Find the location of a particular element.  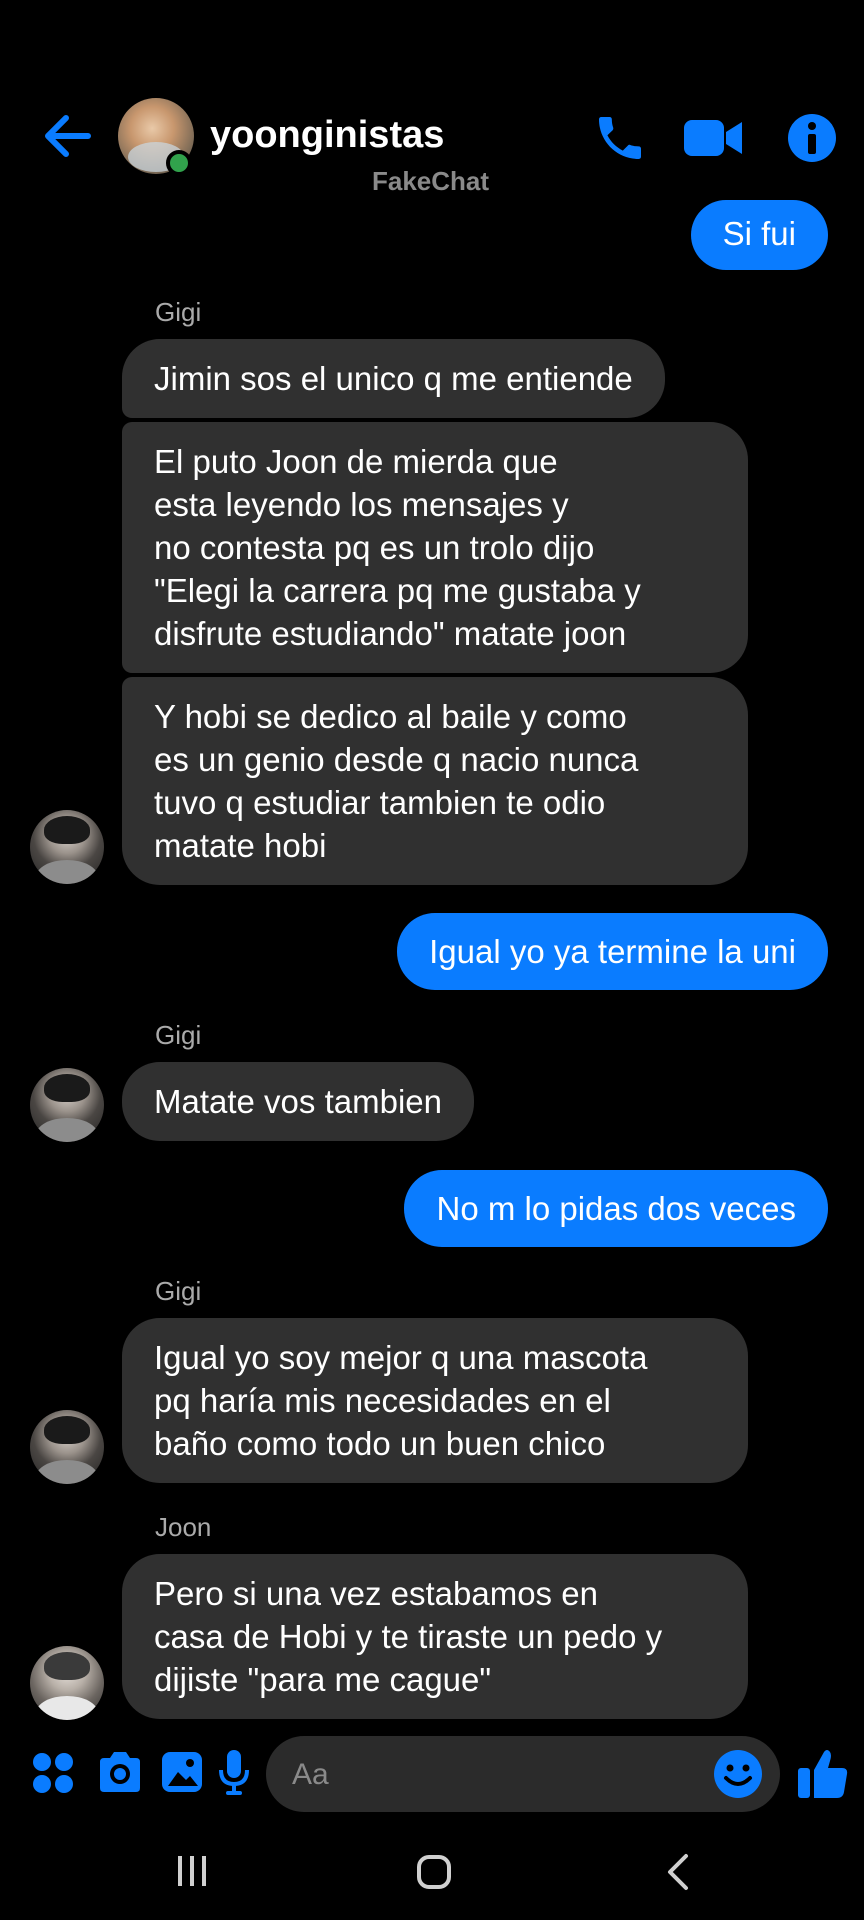

home-icon is located at coordinates (434, 1872).